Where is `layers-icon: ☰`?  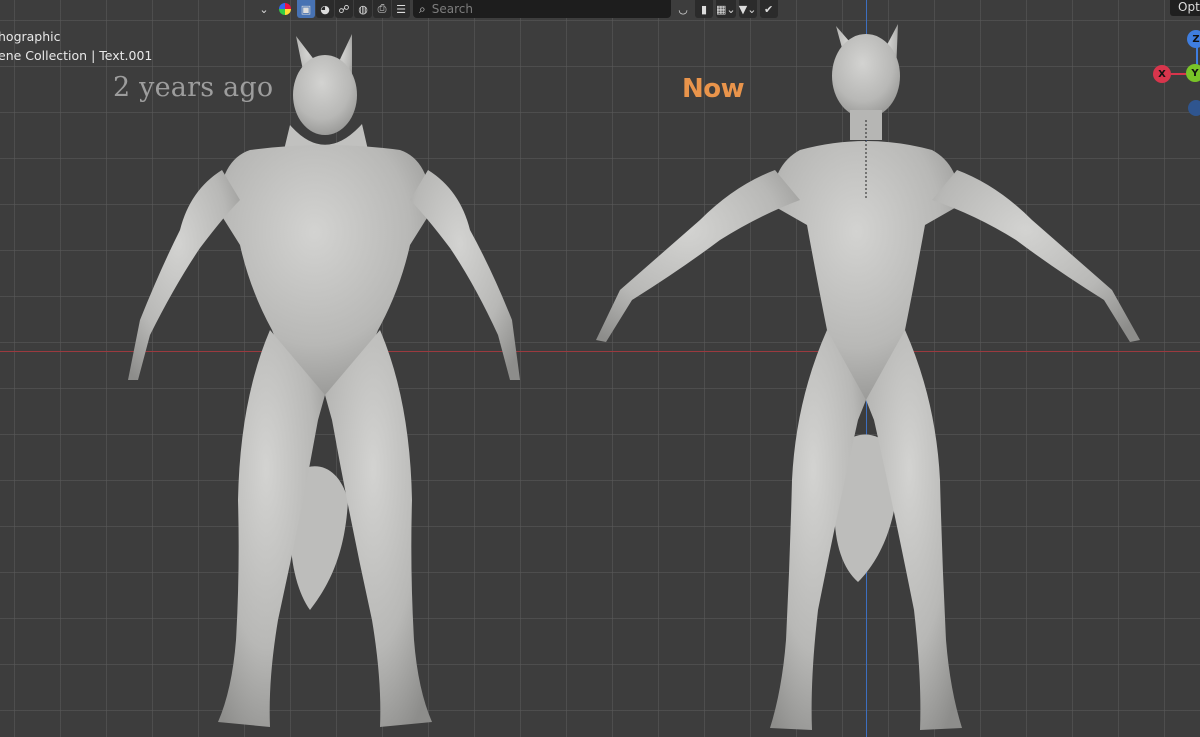 layers-icon: ☰ is located at coordinates (401, 9).